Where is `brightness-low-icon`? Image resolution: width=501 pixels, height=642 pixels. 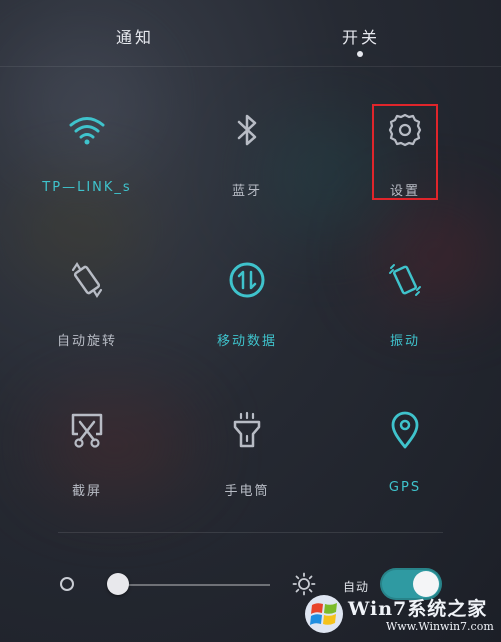 brightness-low-icon is located at coordinates (67, 584).